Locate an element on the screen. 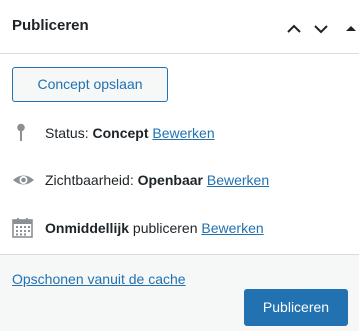 The height and width of the screenshot is (331, 359). publish-button: Publiceren is located at coordinates (296, 307).